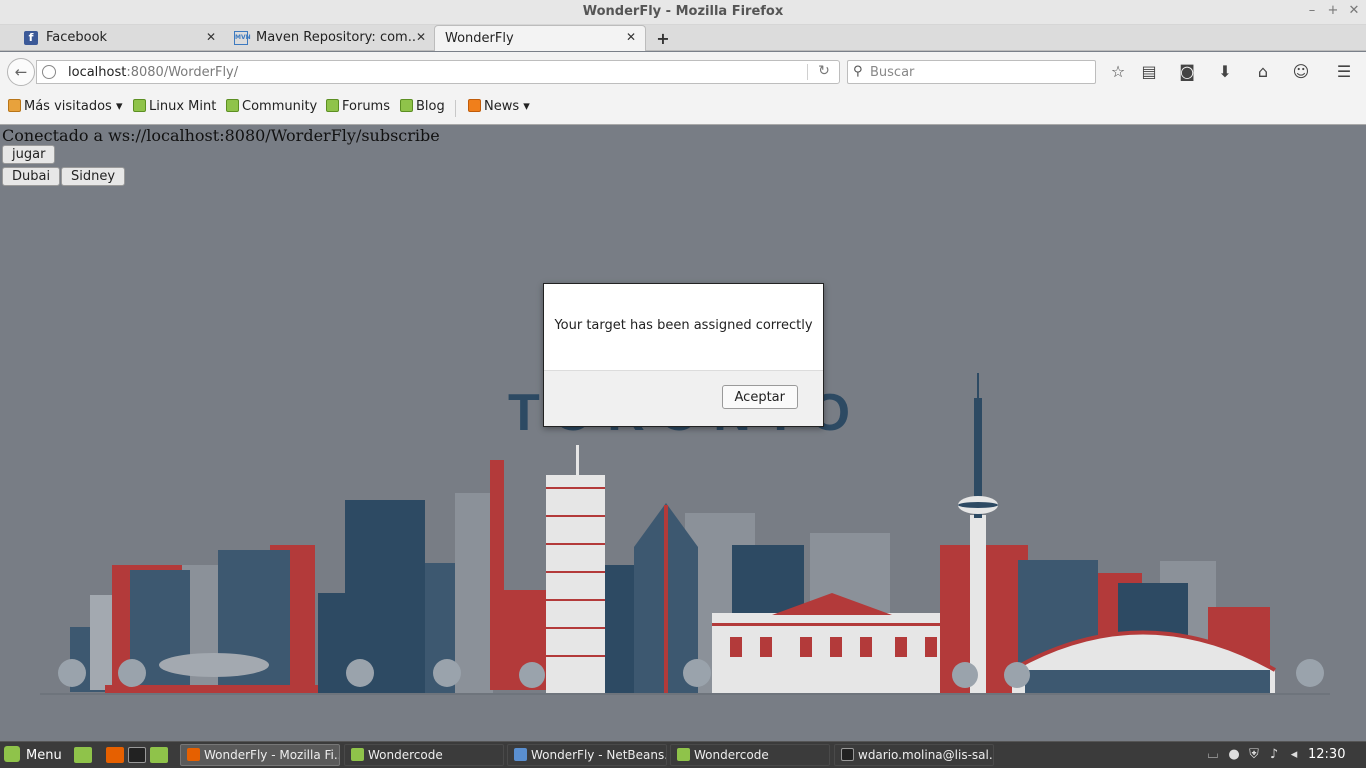 The width and height of the screenshot is (1366, 768). Describe the element at coordinates (280, 106) in the screenshot. I see `bookmark-label: Community` at that location.